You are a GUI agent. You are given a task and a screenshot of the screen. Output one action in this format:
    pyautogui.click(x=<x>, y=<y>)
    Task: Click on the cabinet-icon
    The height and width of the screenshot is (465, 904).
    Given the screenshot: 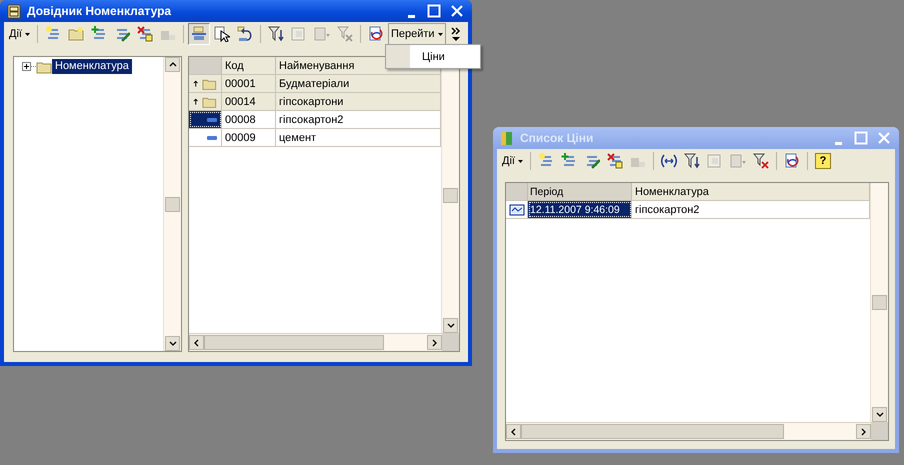 What is the action you would take?
    pyautogui.click(x=14, y=11)
    